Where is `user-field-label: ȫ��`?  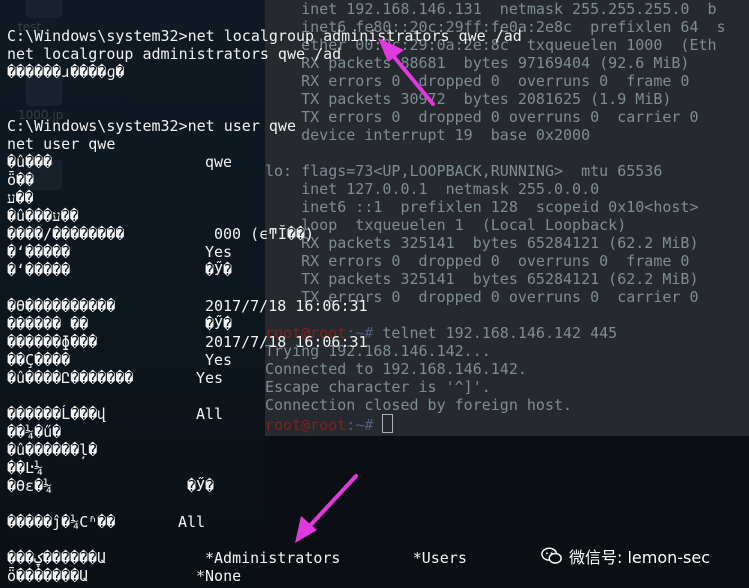
user-field-label: ȫ�� is located at coordinates (21, 180).